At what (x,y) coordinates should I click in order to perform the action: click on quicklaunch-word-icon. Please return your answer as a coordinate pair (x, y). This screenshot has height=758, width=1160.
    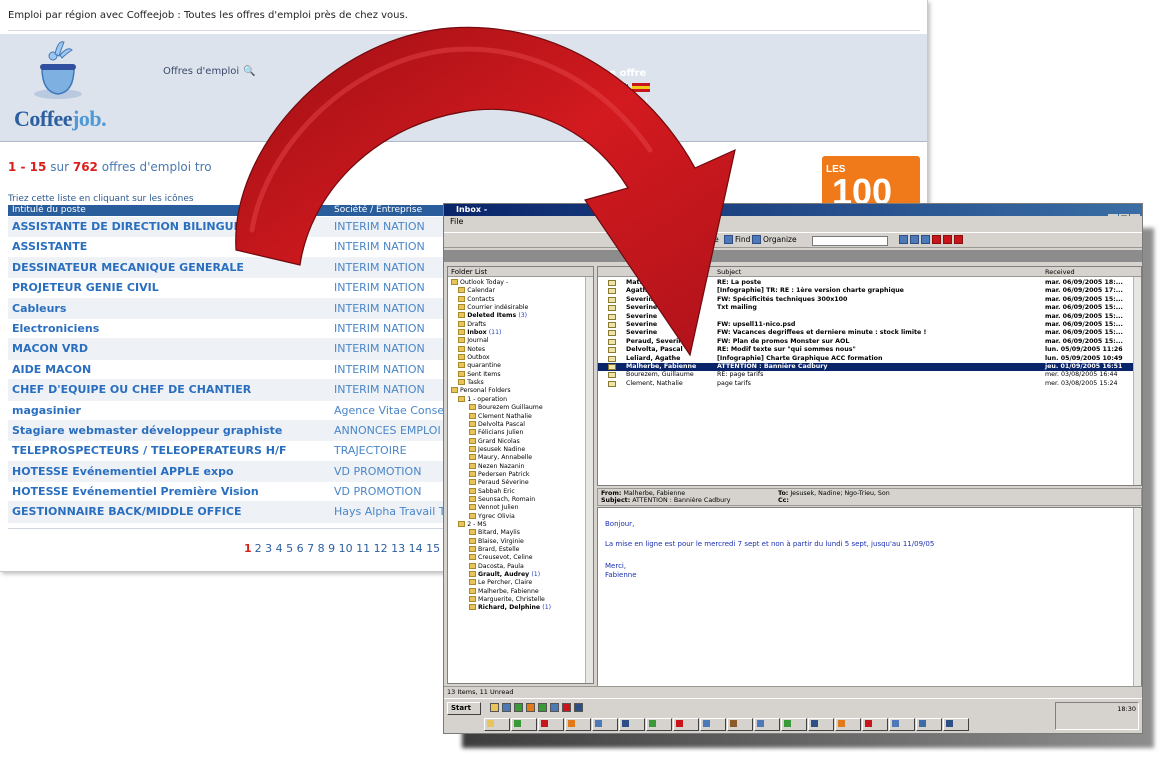
    Looking at the image, I should click on (554, 707).